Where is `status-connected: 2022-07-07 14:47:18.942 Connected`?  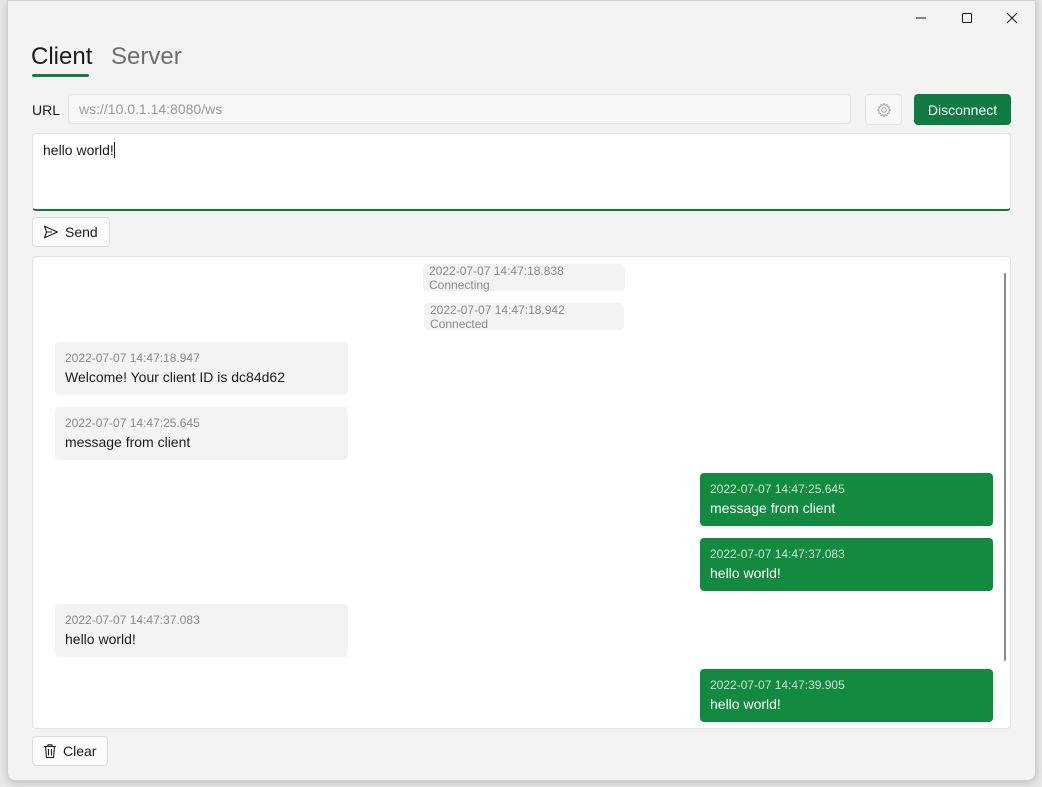 status-connected: 2022-07-07 14:47:18.942 Connected is located at coordinates (524, 317).